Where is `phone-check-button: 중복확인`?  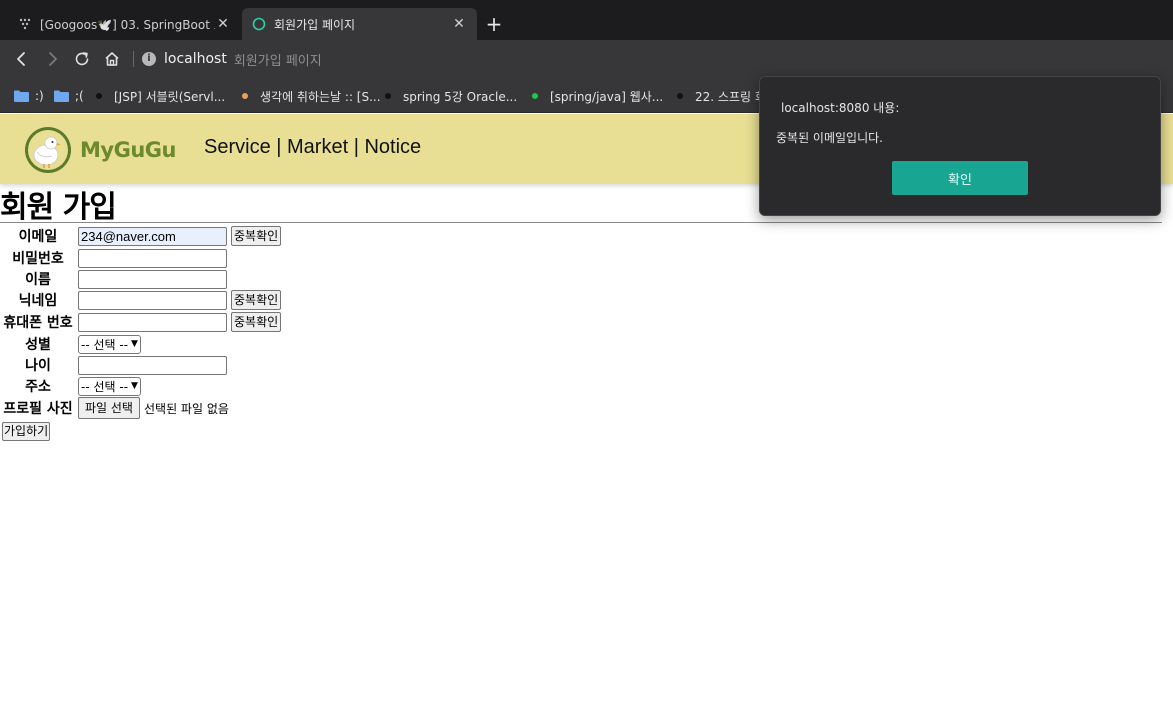 phone-check-button: 중복확인 is located at coordinates (256, 322).